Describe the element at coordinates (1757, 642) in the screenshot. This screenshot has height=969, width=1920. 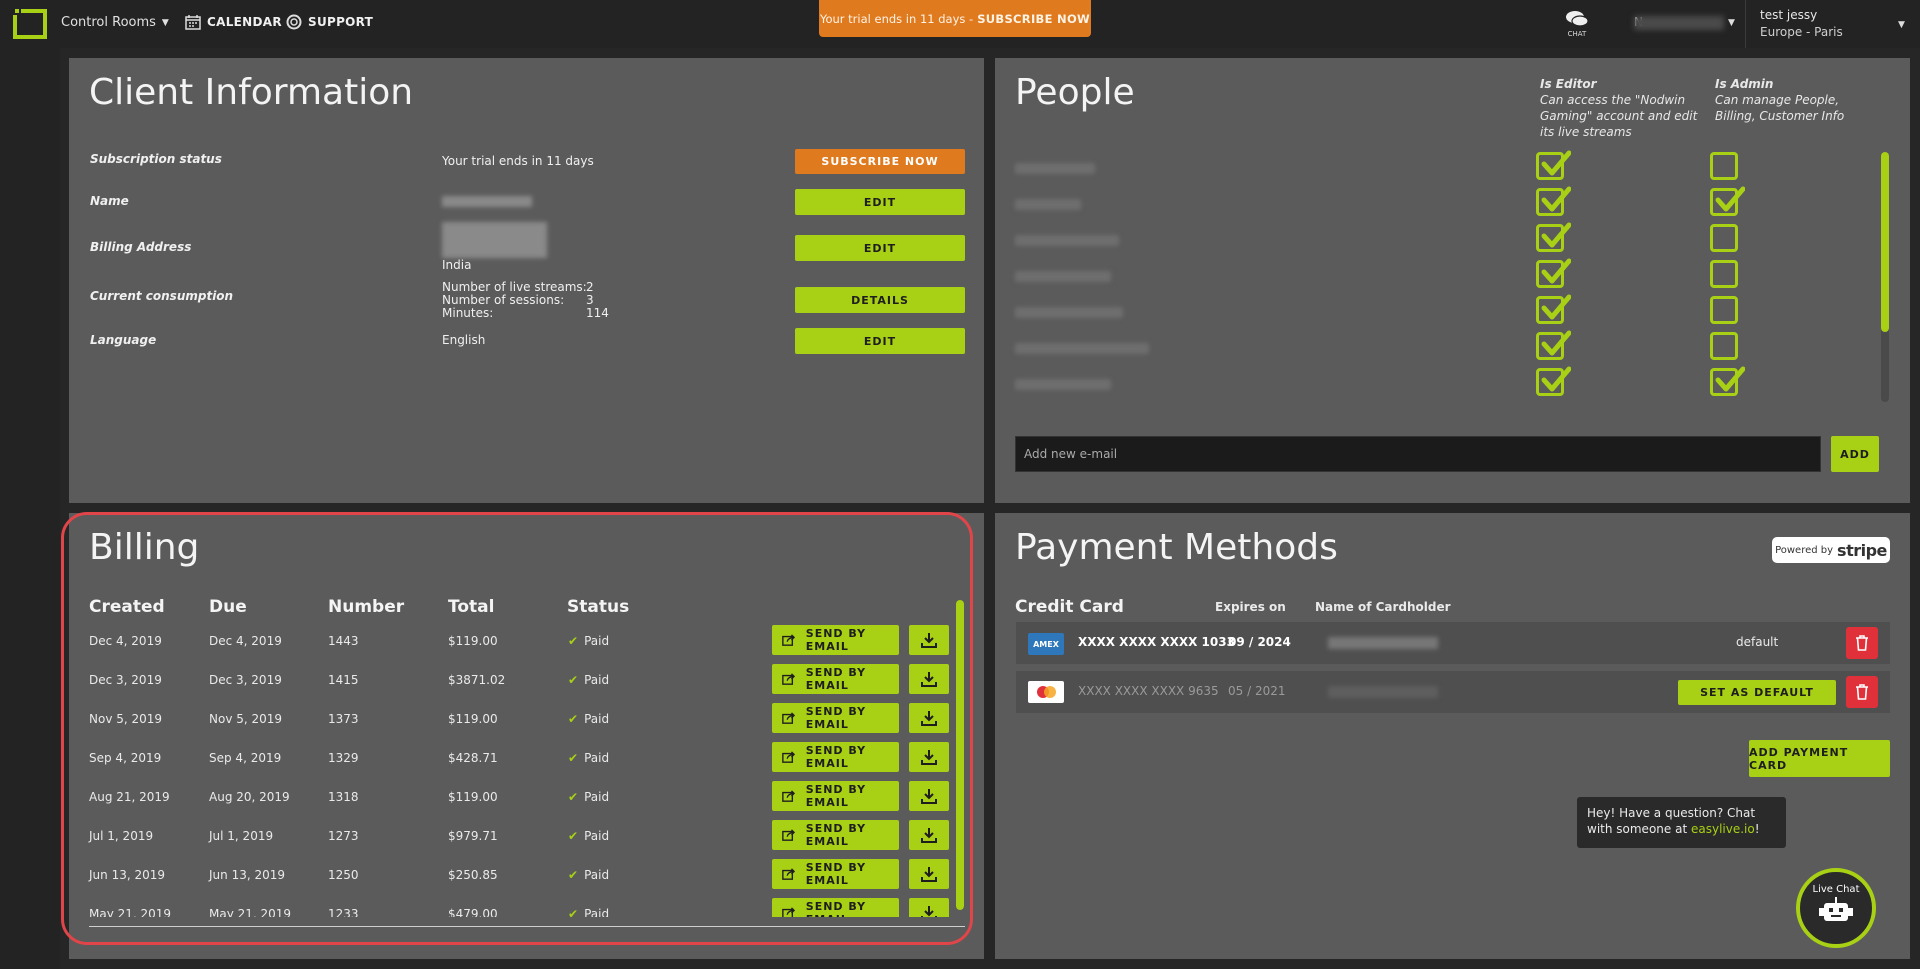
I see `amex-default-status: default` at that location.